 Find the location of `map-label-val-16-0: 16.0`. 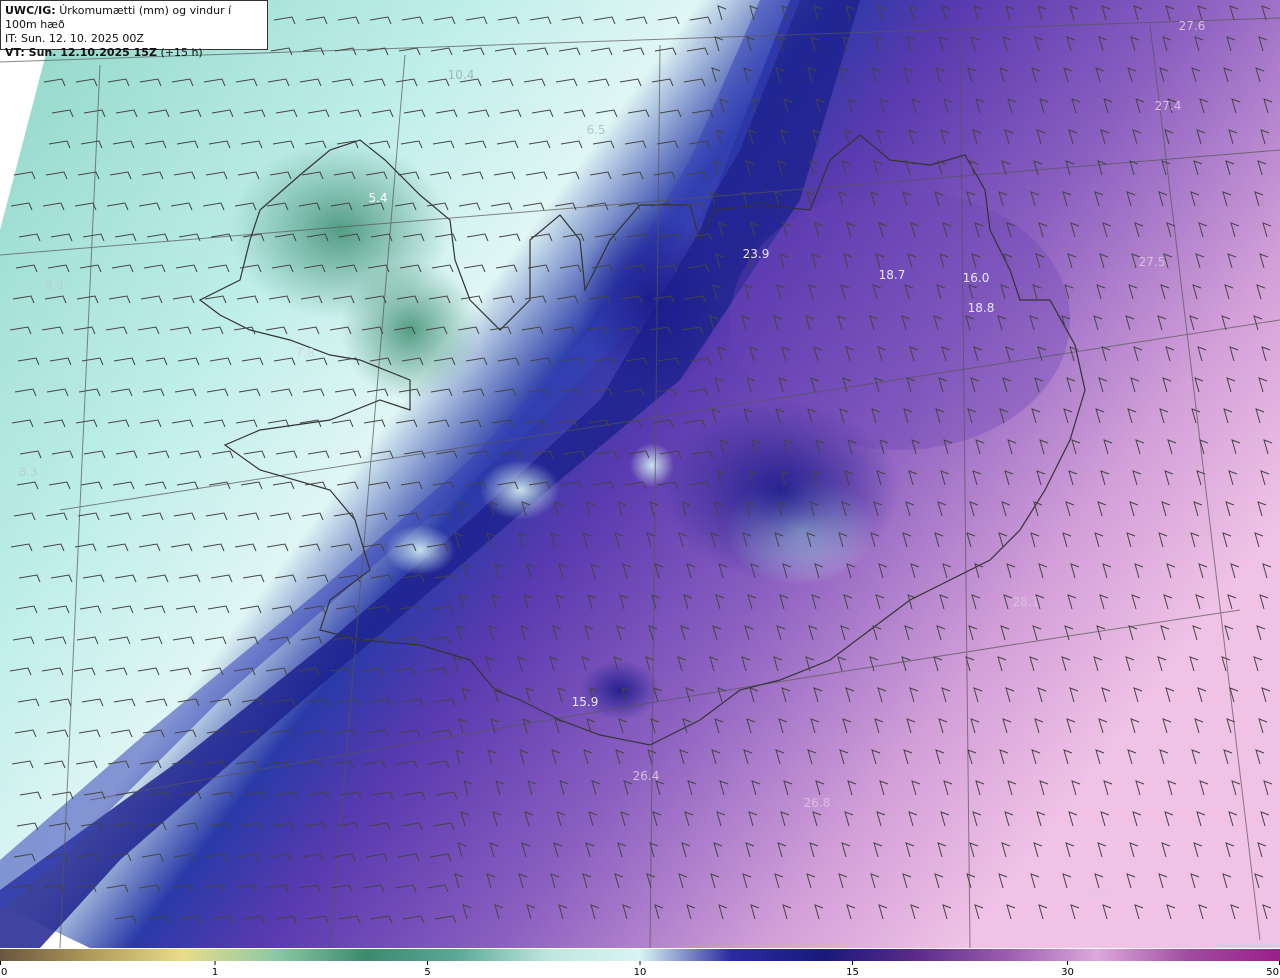

map-label-val-16-0: 16.0 is located at coordinates (976, 278).